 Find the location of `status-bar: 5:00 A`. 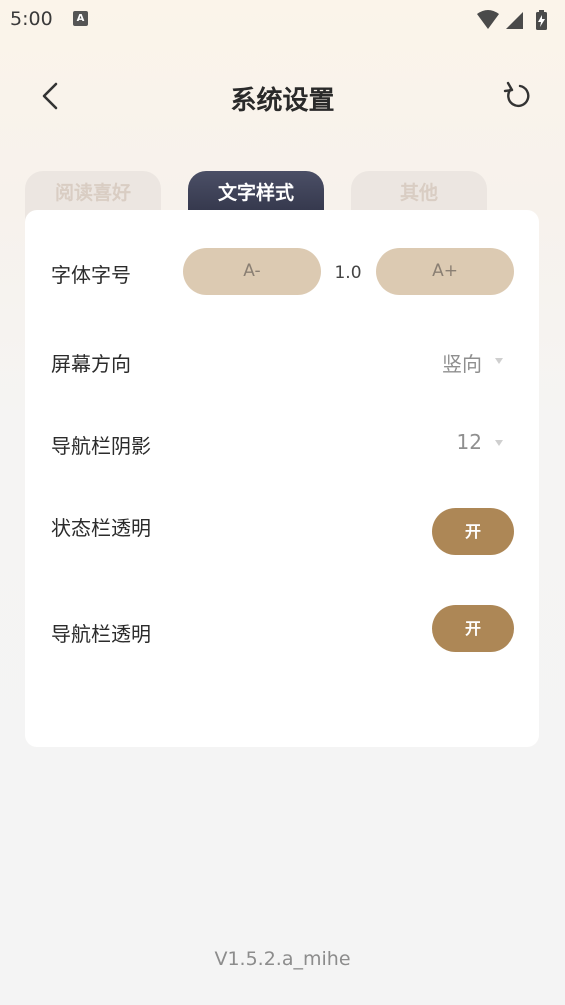

status-bar: 5:00 A is located at coordinates (282, 20).